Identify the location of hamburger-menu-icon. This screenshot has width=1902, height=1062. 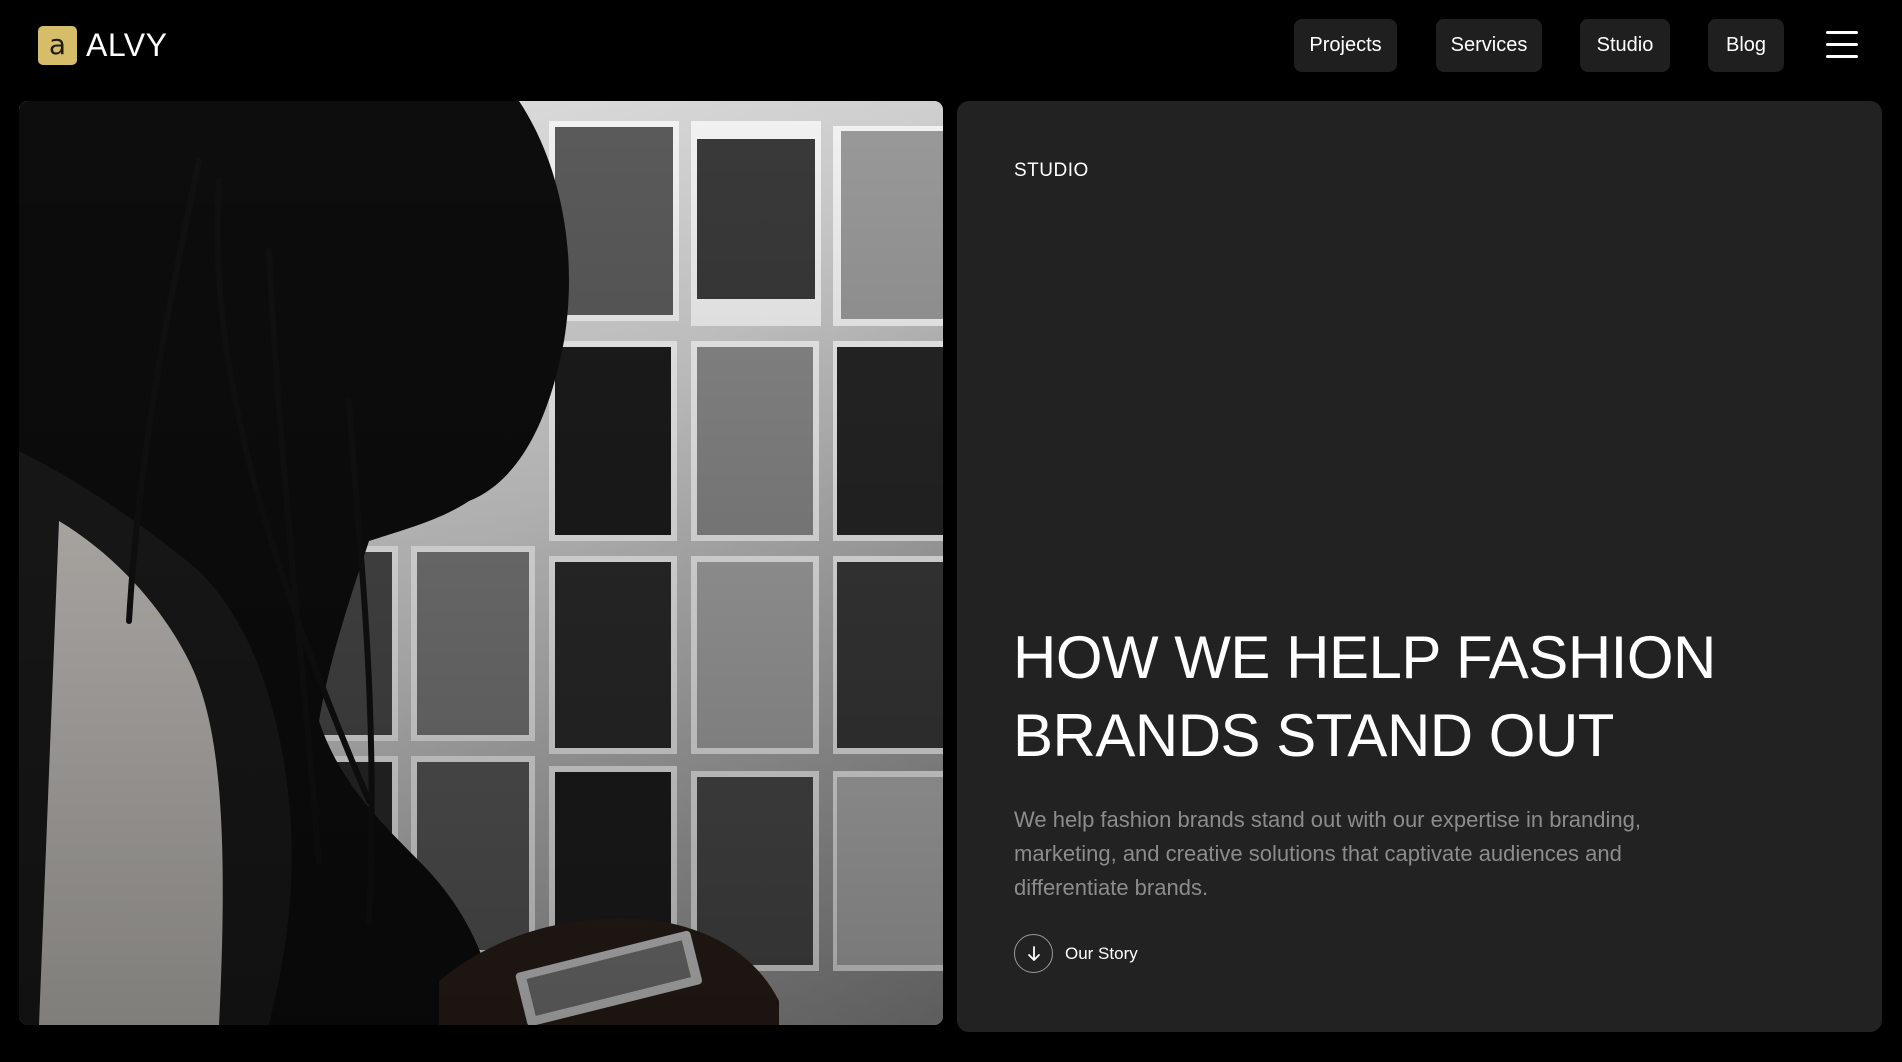
(1842, 45).